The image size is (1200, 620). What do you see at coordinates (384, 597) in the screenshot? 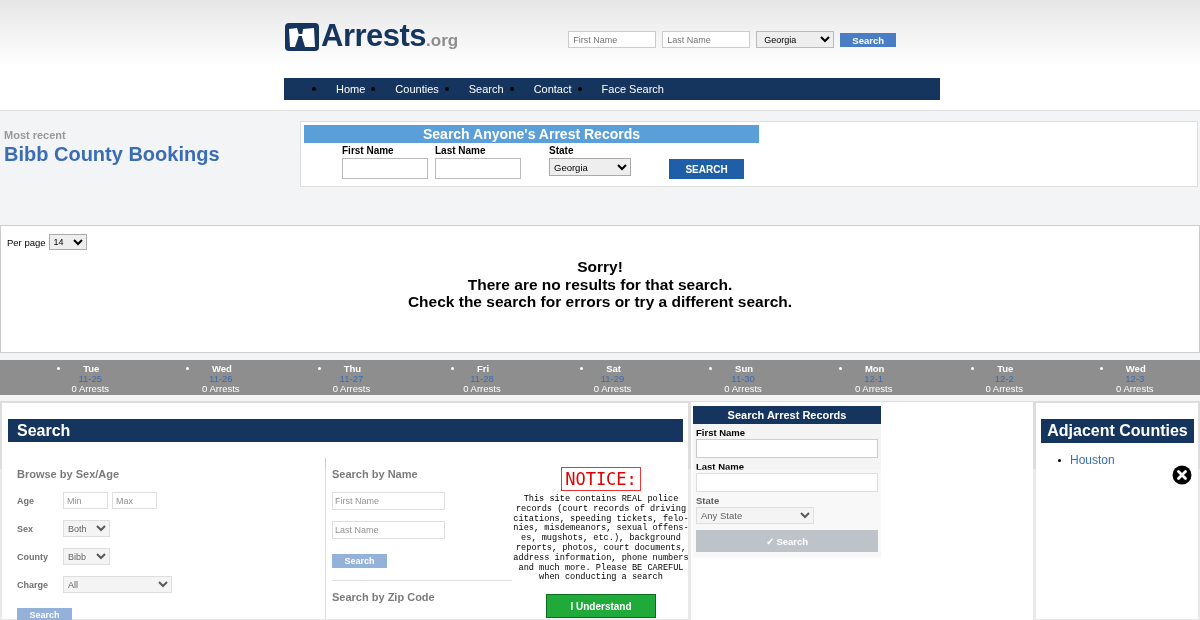
I see `subsection-title: Search by Zip Code` at bounding box center [384, 597].